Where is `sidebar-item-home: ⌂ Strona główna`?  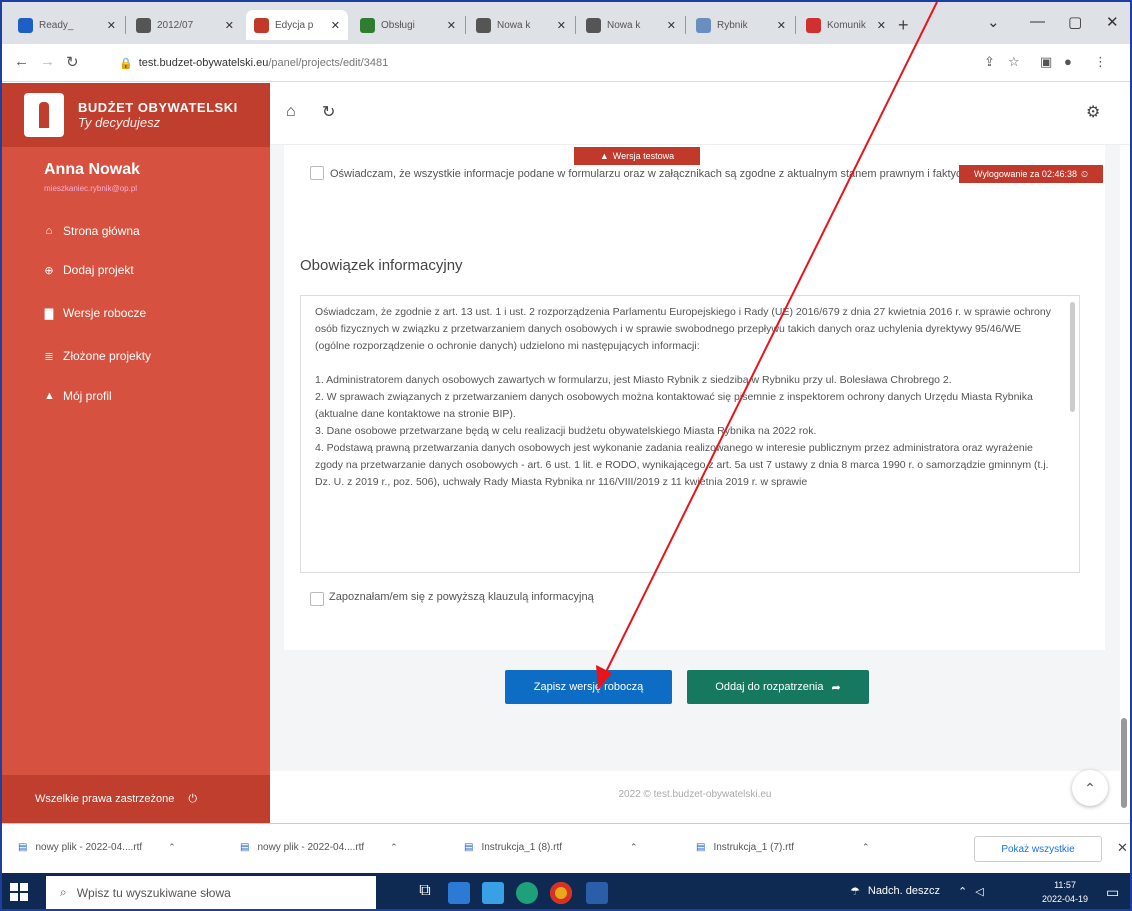 sidebar-item-home: ⌂ Strona główna is located at coordinates (92, 231).